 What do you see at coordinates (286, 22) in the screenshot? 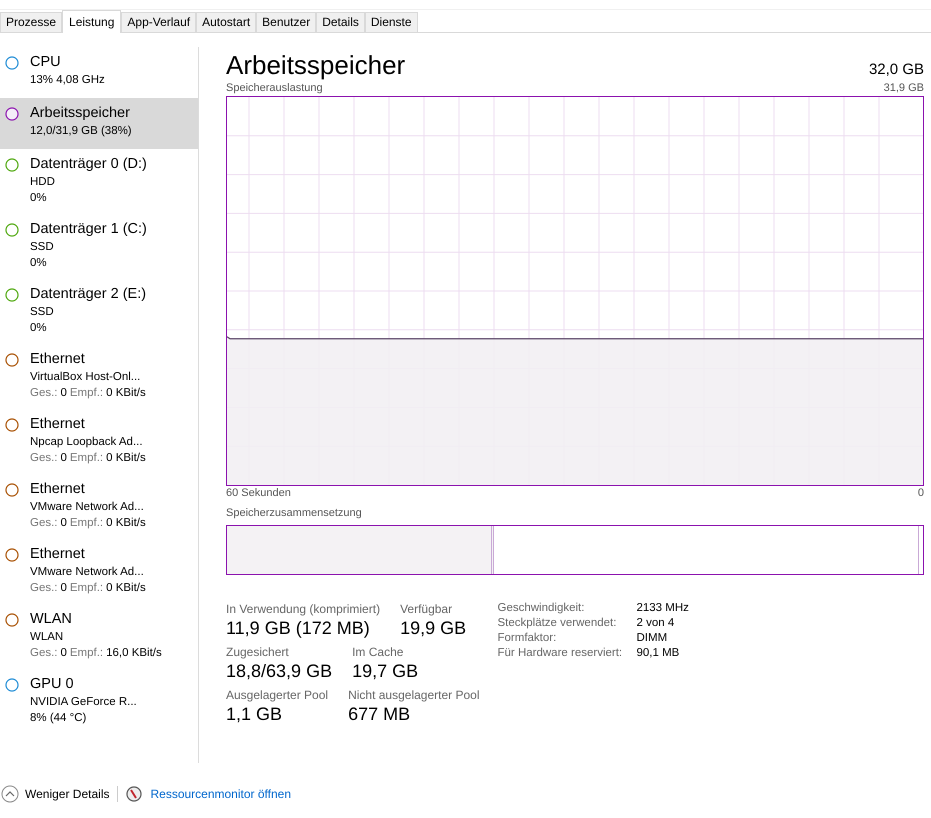
I see `tab: Benutzer` at bounding box center [286, 22].